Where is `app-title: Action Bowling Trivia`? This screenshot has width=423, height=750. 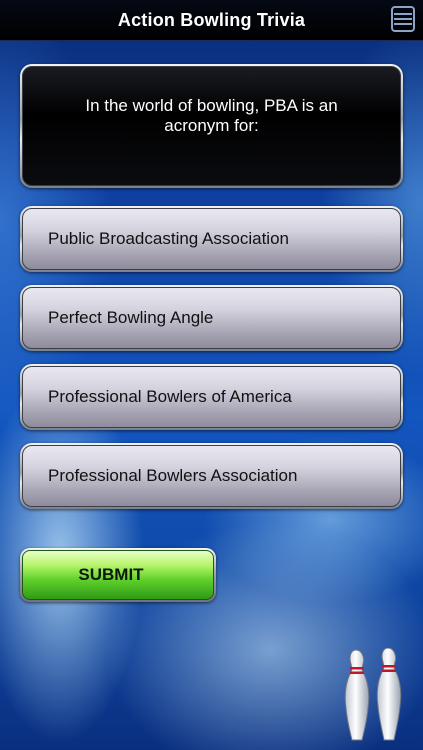
app-title: Action Bowling Trivia is located at coordinates (211, 20).